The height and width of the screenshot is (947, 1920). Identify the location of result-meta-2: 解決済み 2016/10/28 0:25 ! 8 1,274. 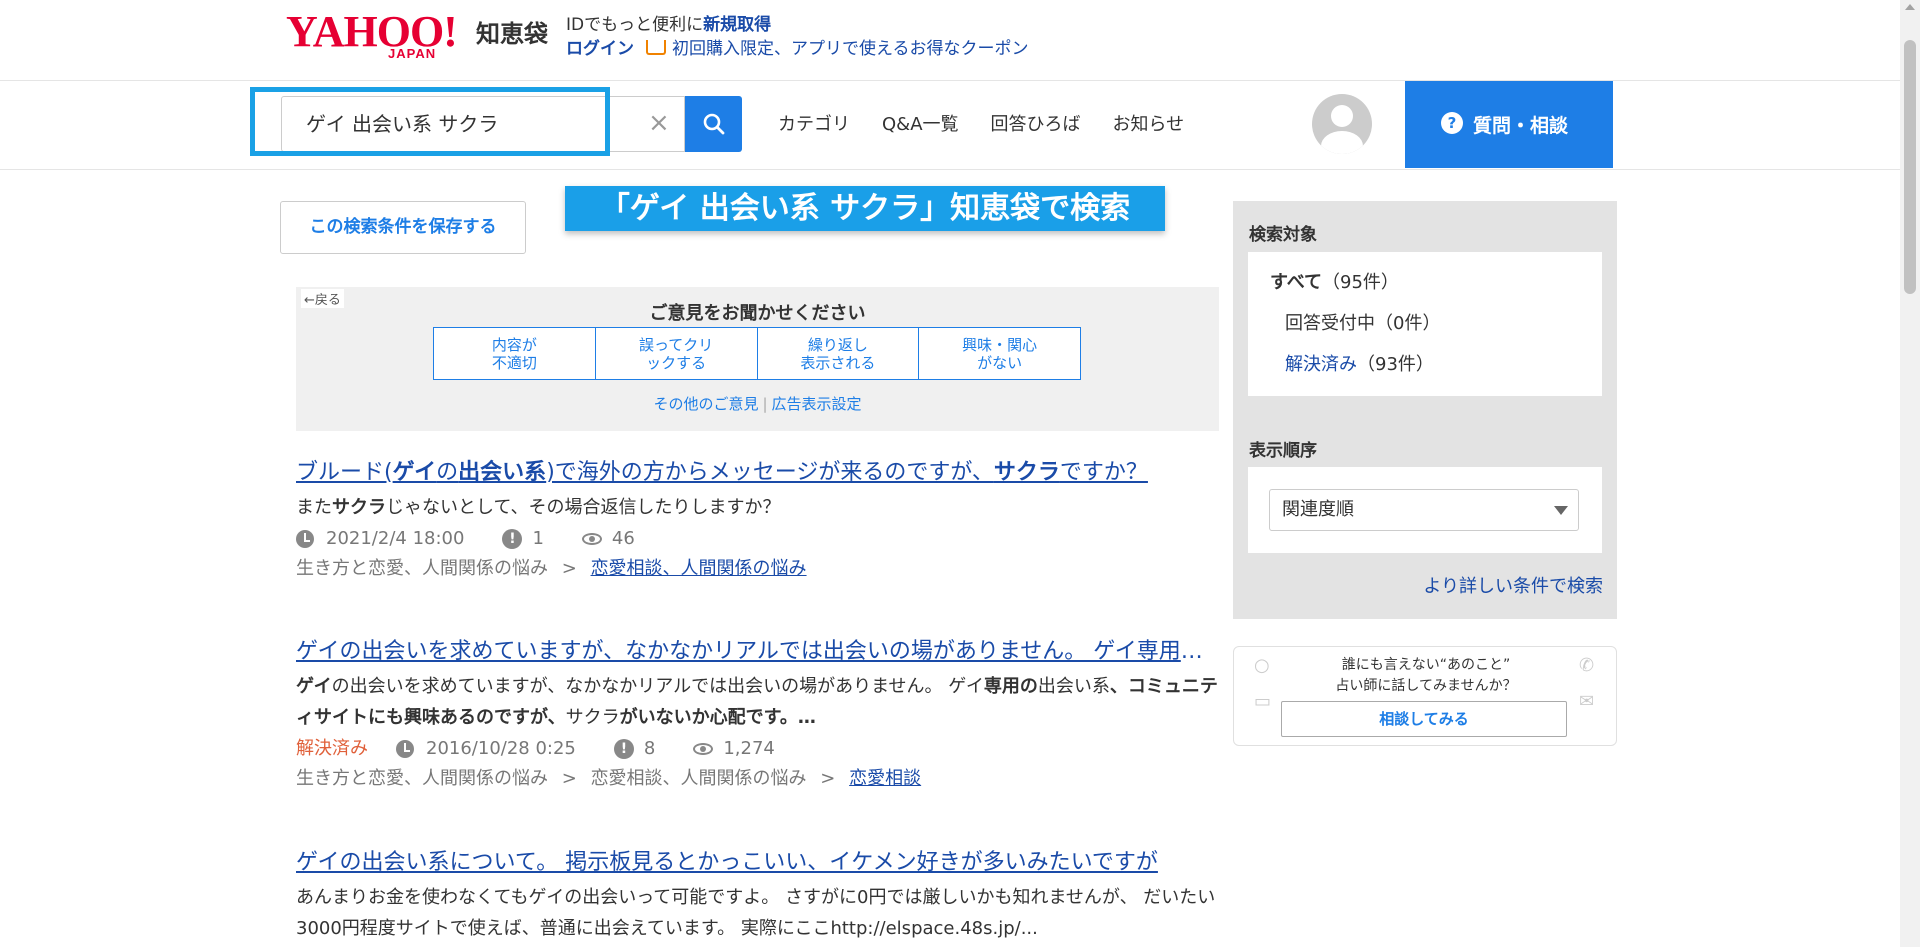
(757, 749).